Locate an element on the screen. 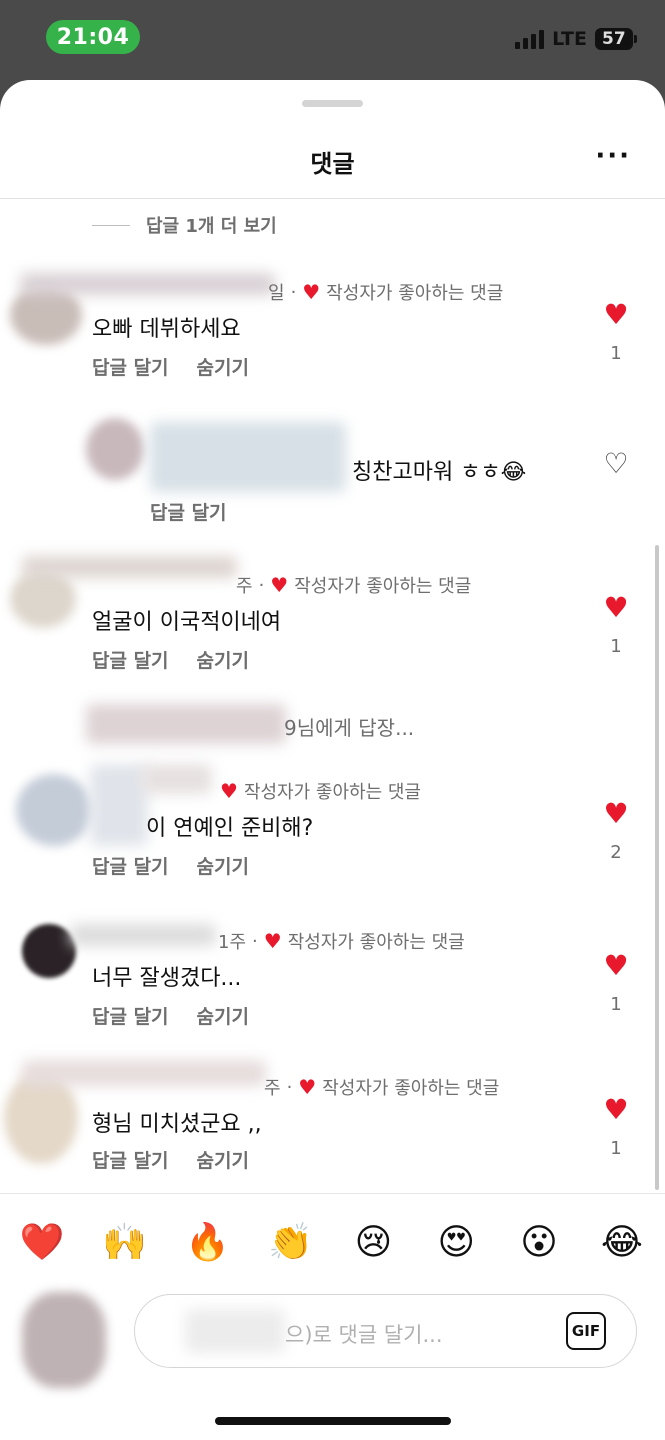  emoji-fire: 🔥 is located at coordinates (208, 1243).